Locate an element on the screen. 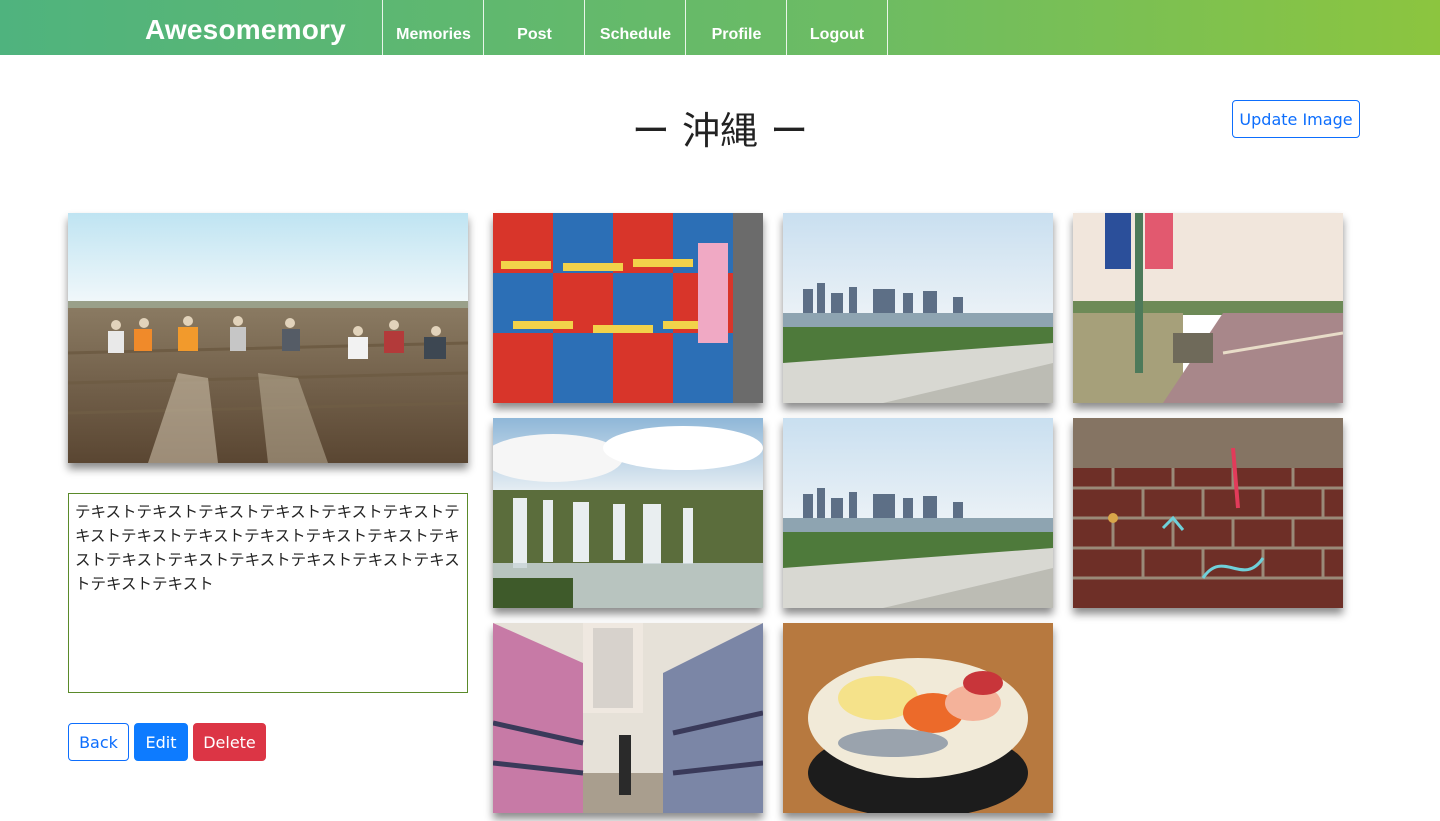 The height and width of the screenshot is (821, 1440). road-sign-photo is located at coordinates (1208, 308).